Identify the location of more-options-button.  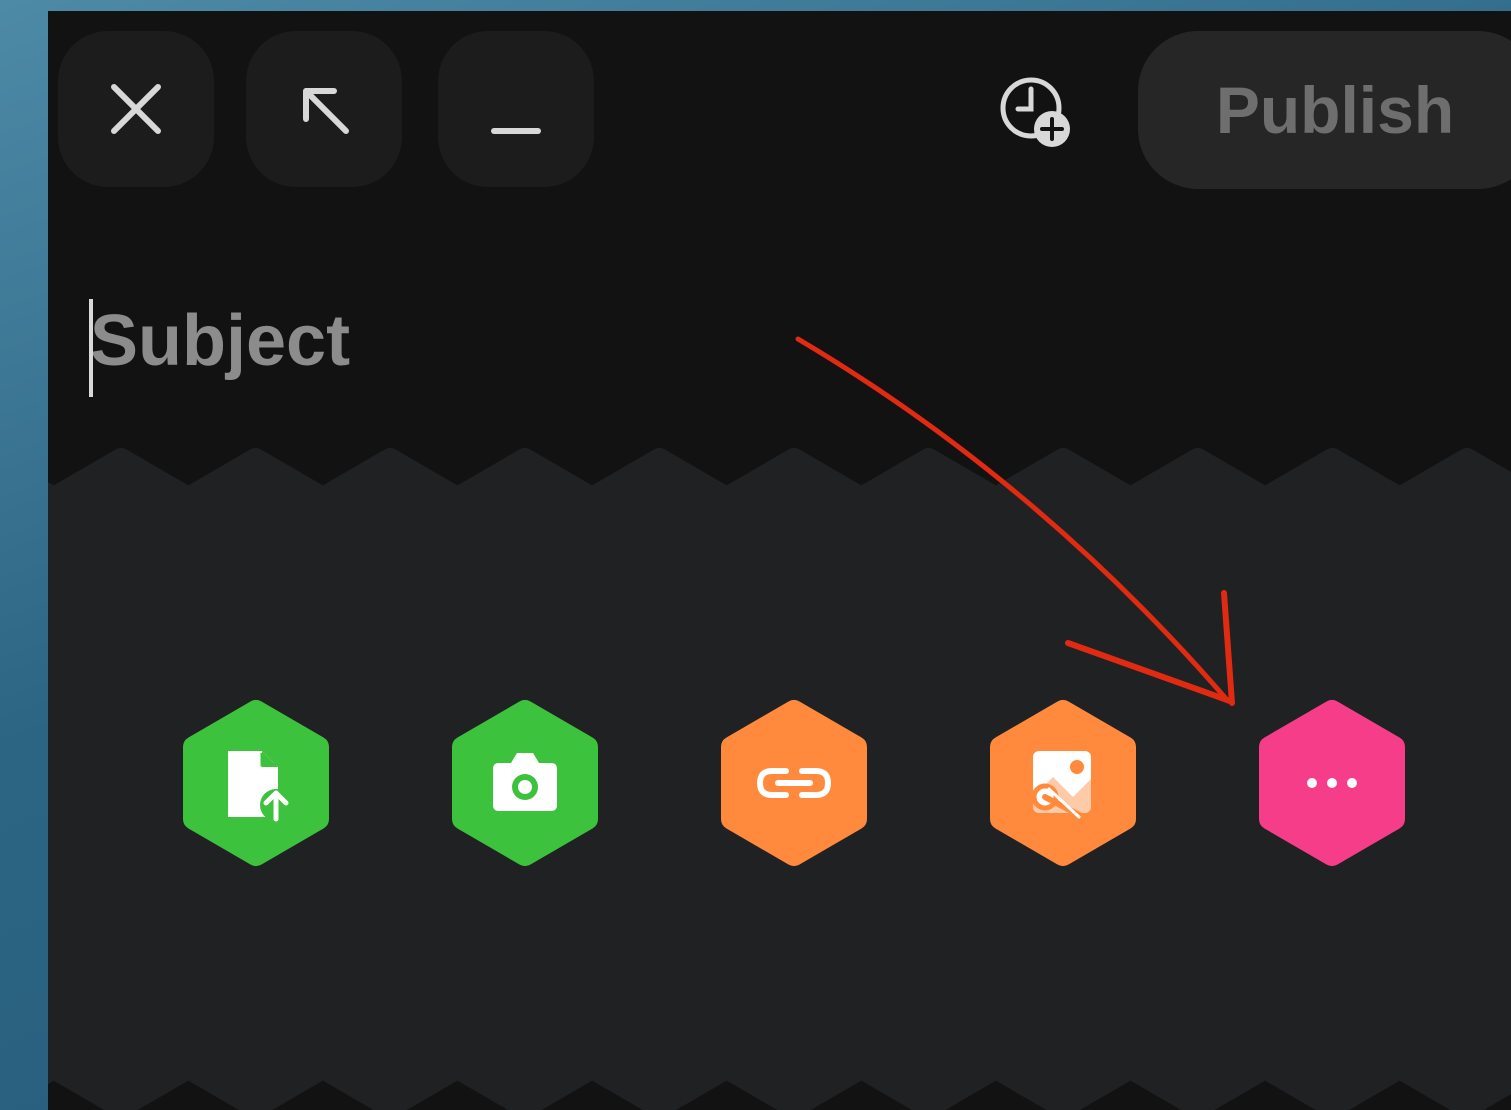
(1332, 783).